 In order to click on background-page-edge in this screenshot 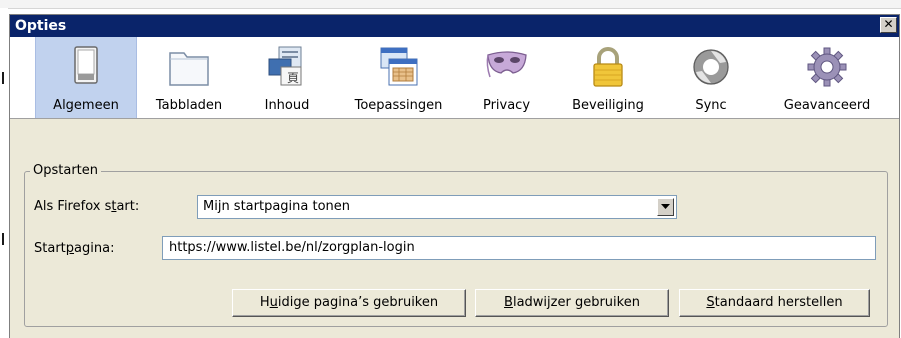, I will do `click(4, 173)`.